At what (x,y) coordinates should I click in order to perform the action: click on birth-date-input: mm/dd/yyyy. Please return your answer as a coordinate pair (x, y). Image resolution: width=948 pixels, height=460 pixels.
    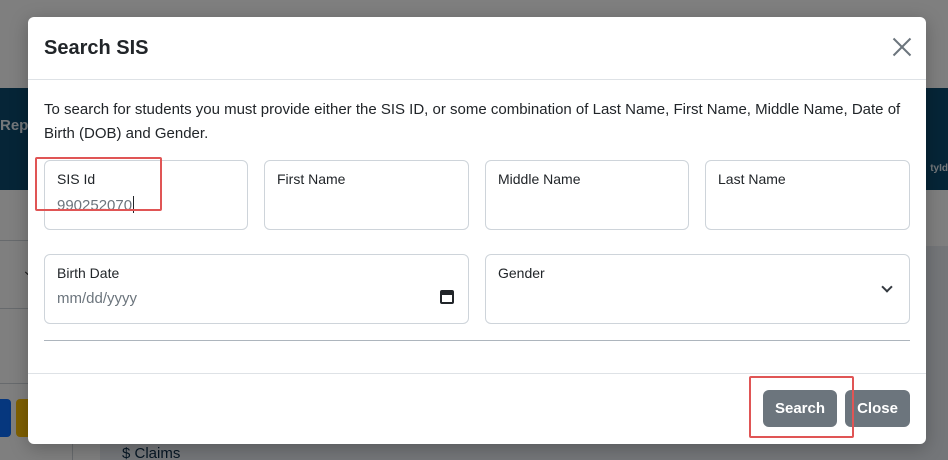
    Looking at the image, I should click on (97, 298).